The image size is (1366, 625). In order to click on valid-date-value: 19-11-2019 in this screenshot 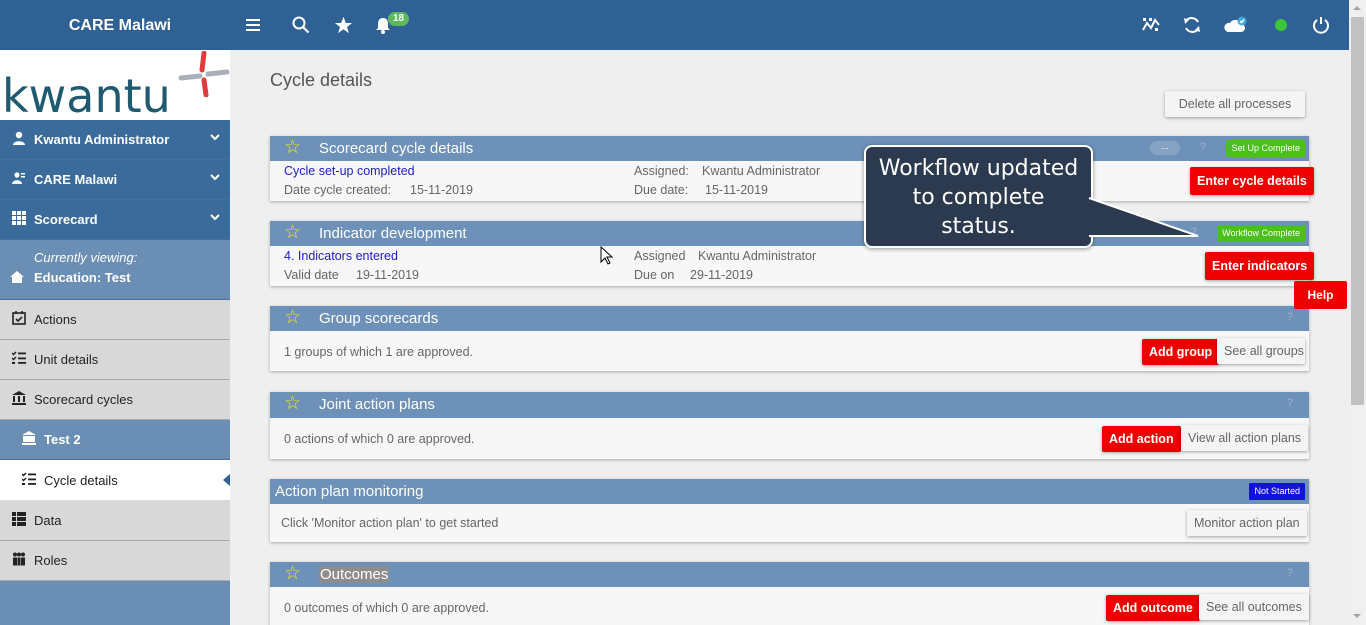, I will do `click(388, 275)`.